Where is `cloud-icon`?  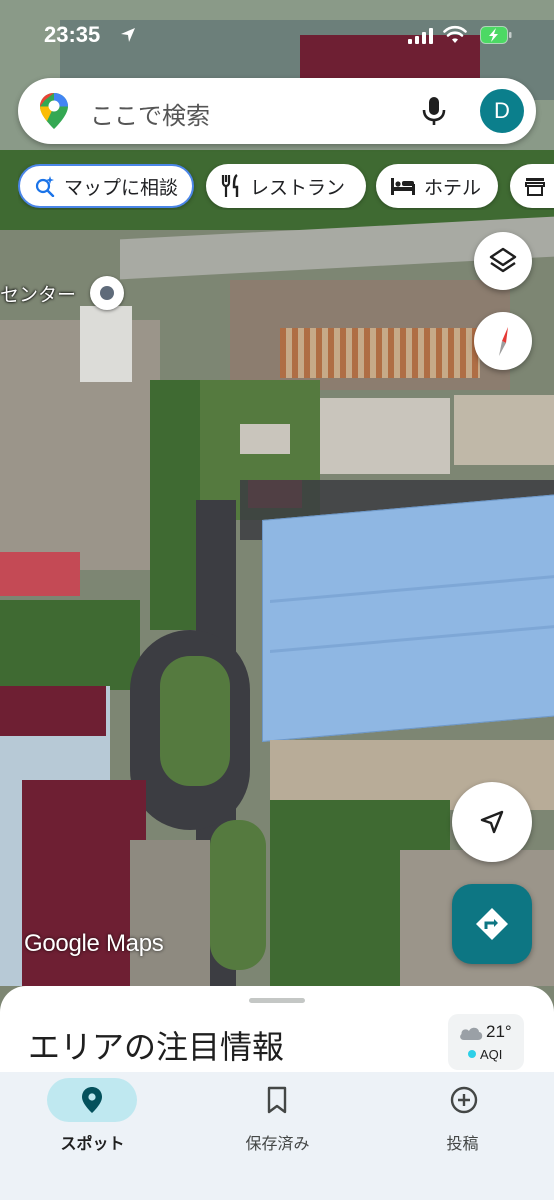 cloud-icon is located at coordinates (471, 1033).